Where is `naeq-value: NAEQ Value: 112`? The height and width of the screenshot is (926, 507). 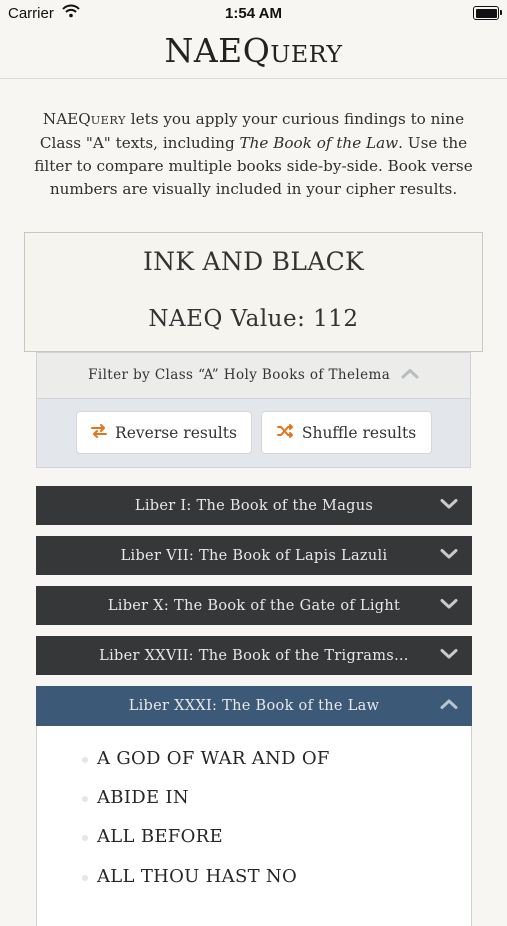
naeq-value: NAEQ Value: 112 is located at coordinates (253, 319).